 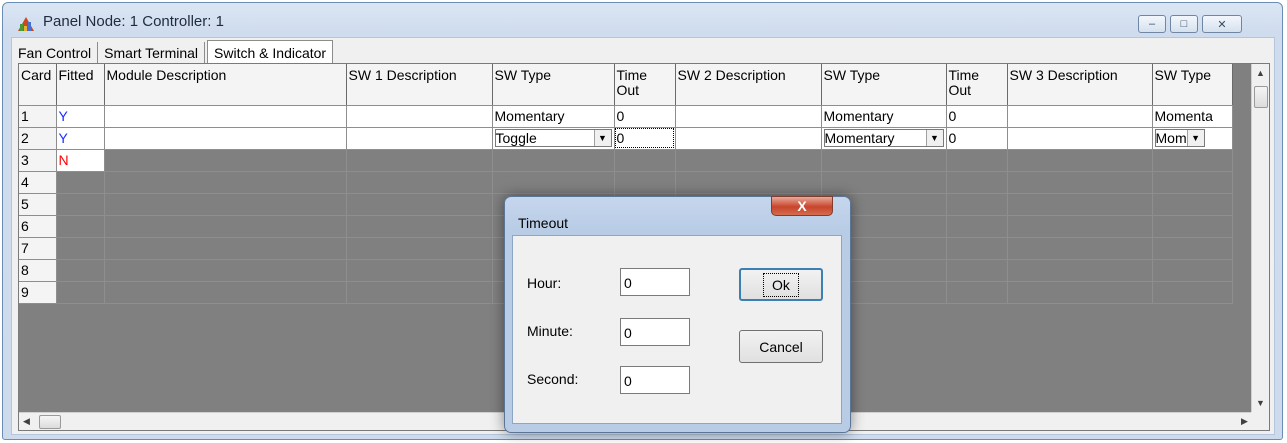 What do you see at coordinates (26, 421) in the screenshot?
I see `scroll-left-icon: ◀` at bounding box center [26, 421].